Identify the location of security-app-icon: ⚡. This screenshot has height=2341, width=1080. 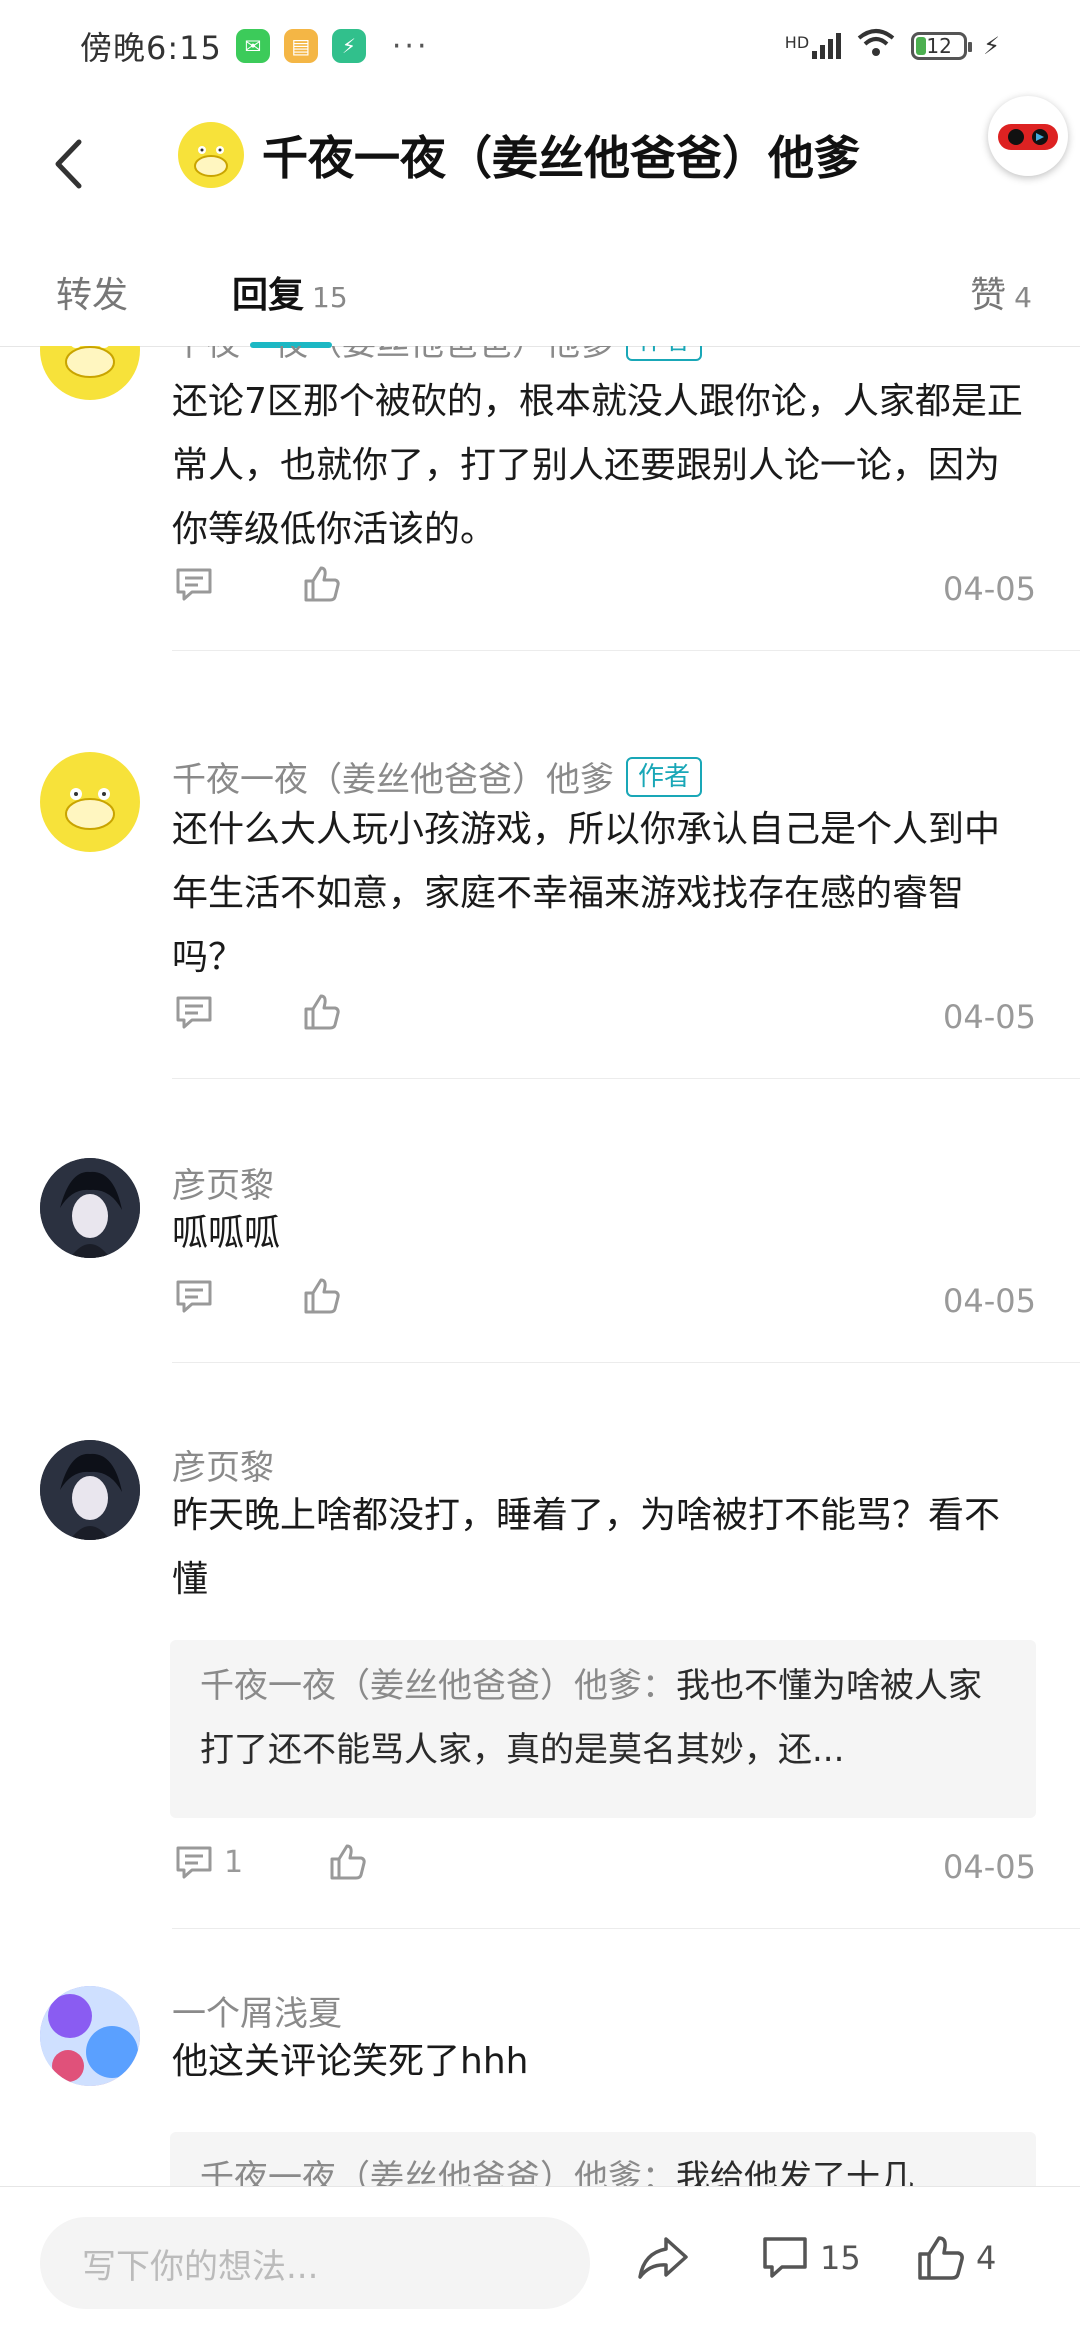
(348, 46).